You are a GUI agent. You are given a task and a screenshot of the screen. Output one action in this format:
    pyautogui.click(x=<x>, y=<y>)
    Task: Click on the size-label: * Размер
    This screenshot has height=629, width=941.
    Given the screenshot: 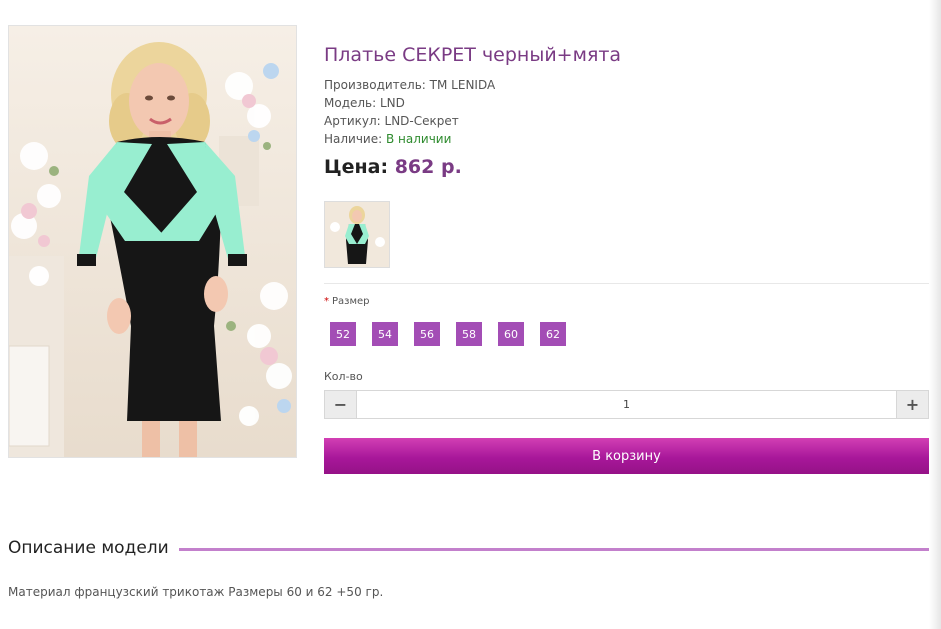 What is the action you would take?
    pyautogui.click(x=347, y=301)
    